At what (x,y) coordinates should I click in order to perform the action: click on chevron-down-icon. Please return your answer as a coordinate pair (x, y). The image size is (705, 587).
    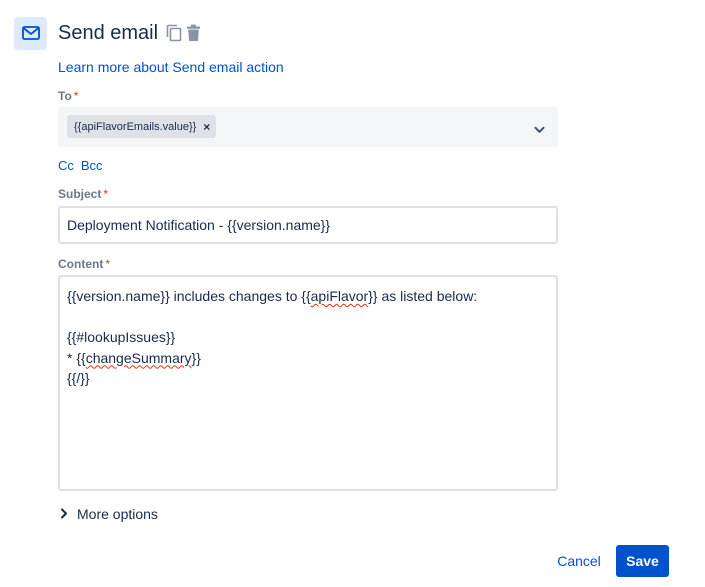
    Looking at the image, I should click on (539, 130).